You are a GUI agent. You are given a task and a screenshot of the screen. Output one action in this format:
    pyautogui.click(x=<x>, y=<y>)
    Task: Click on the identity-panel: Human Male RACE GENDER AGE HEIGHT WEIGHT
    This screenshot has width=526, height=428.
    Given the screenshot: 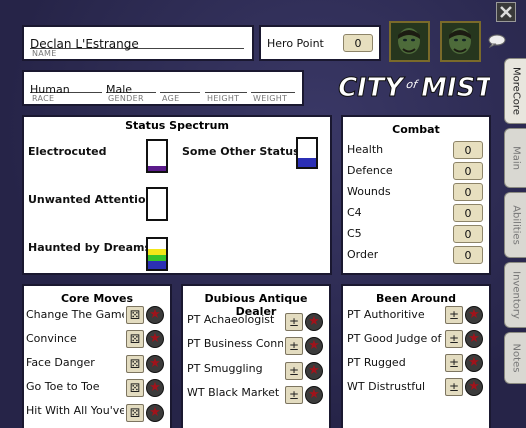 What is the action you would take?
    pyautogui.click(x=163, y=88)
    